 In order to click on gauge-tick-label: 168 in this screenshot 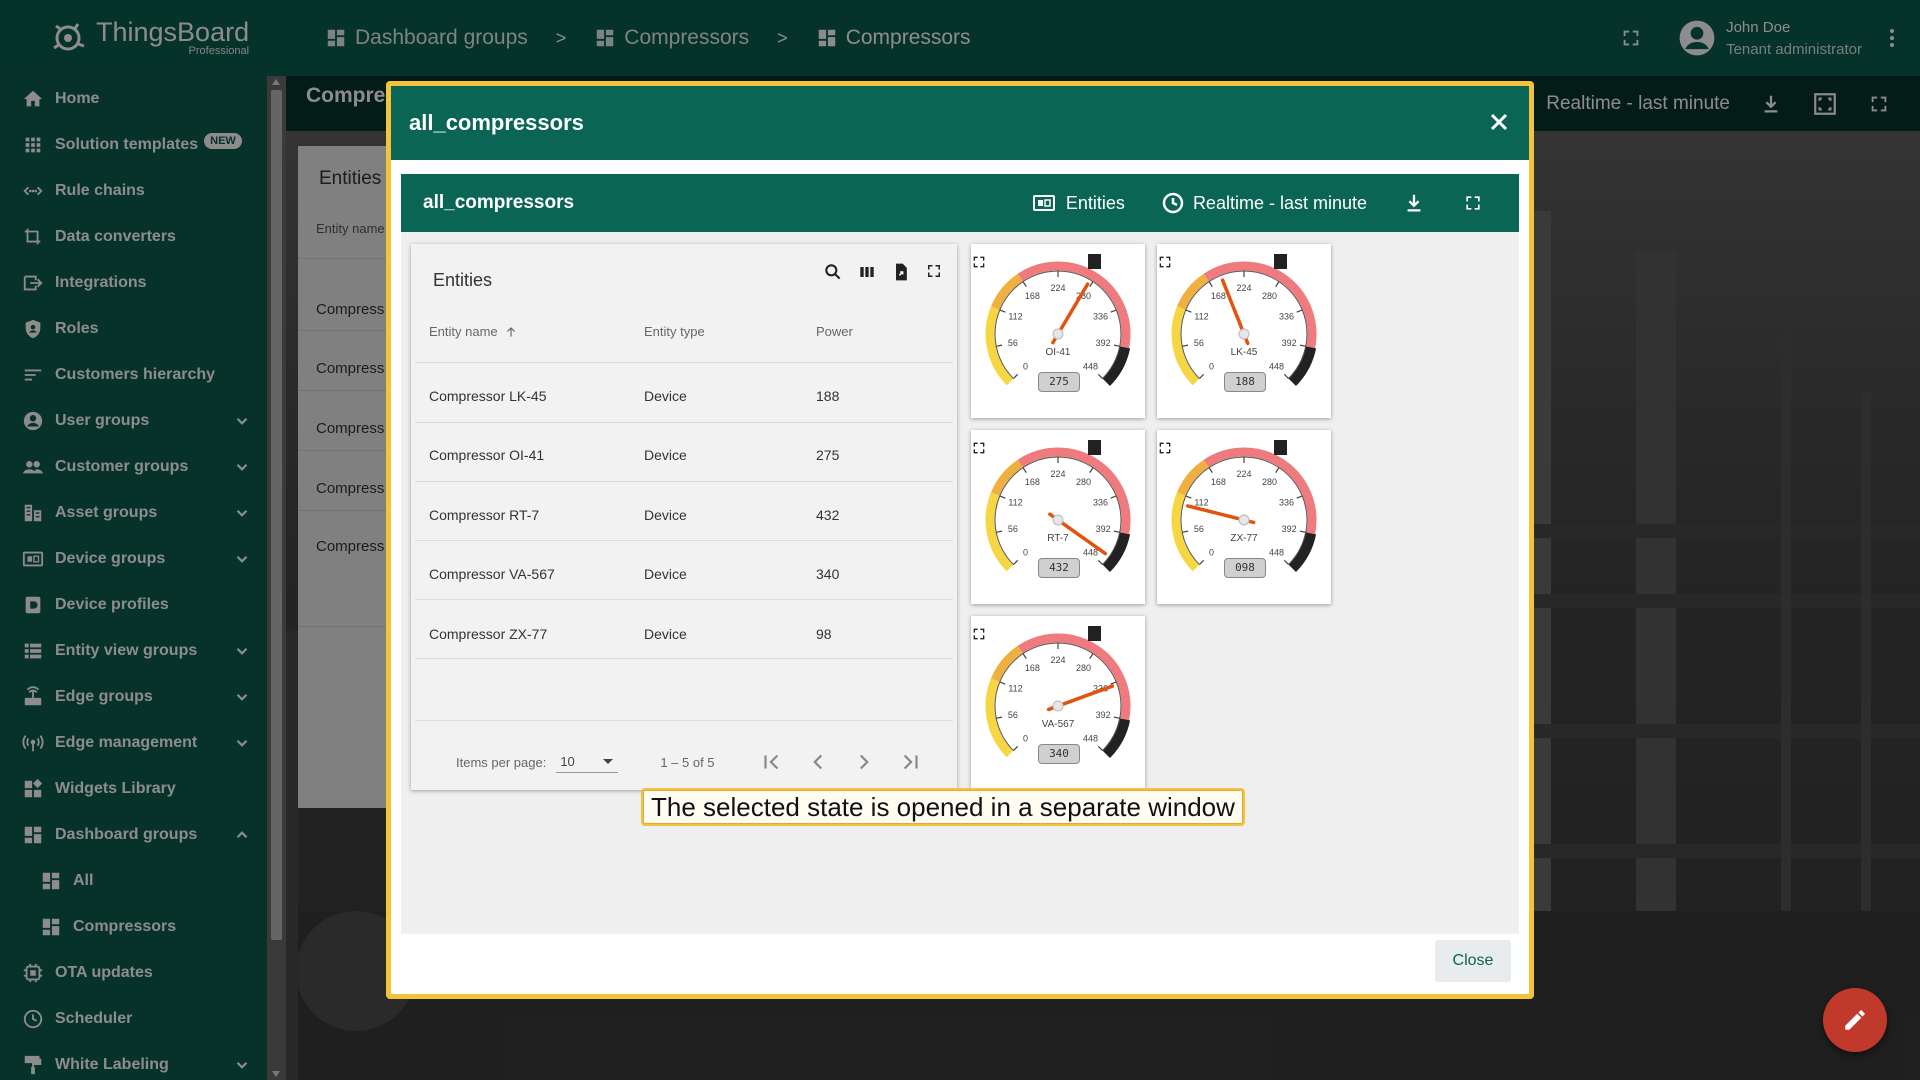, I will do `click(1032, 296)`.